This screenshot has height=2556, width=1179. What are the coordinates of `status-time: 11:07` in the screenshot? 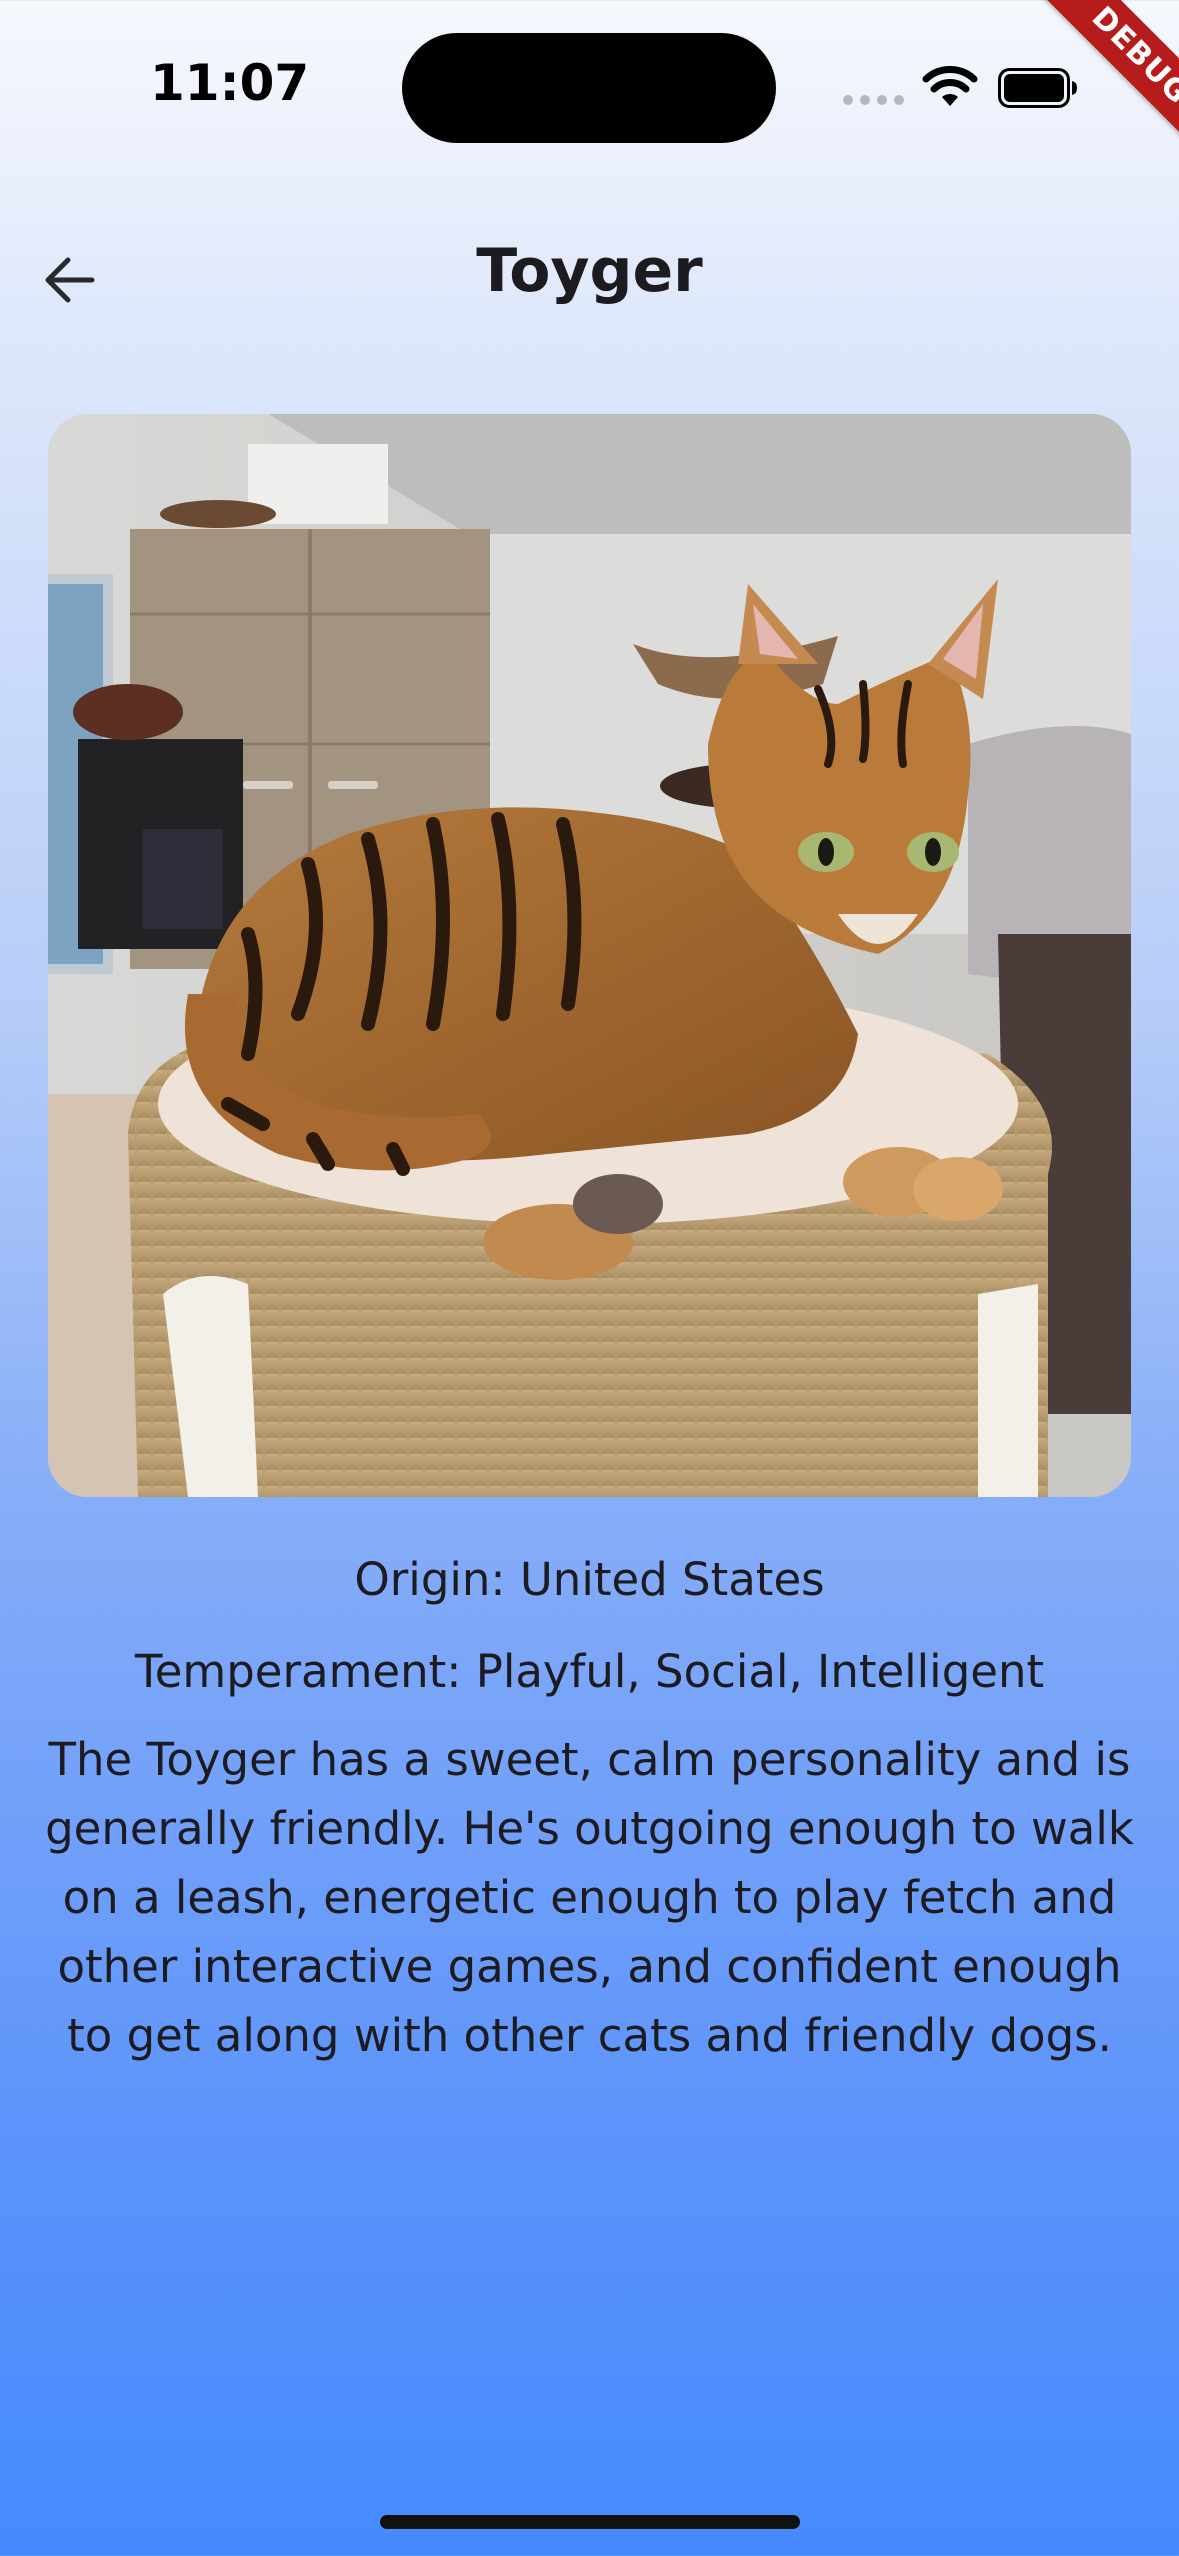 It's located at (230, 83).